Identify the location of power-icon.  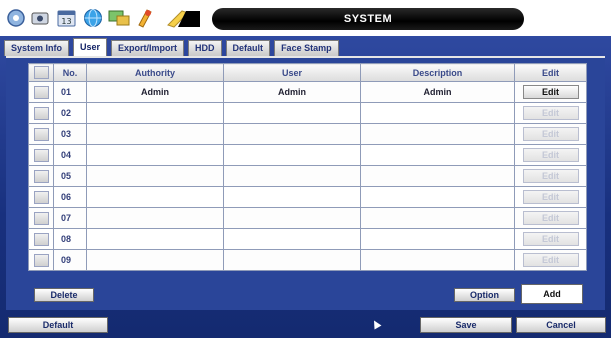
(145, 18).